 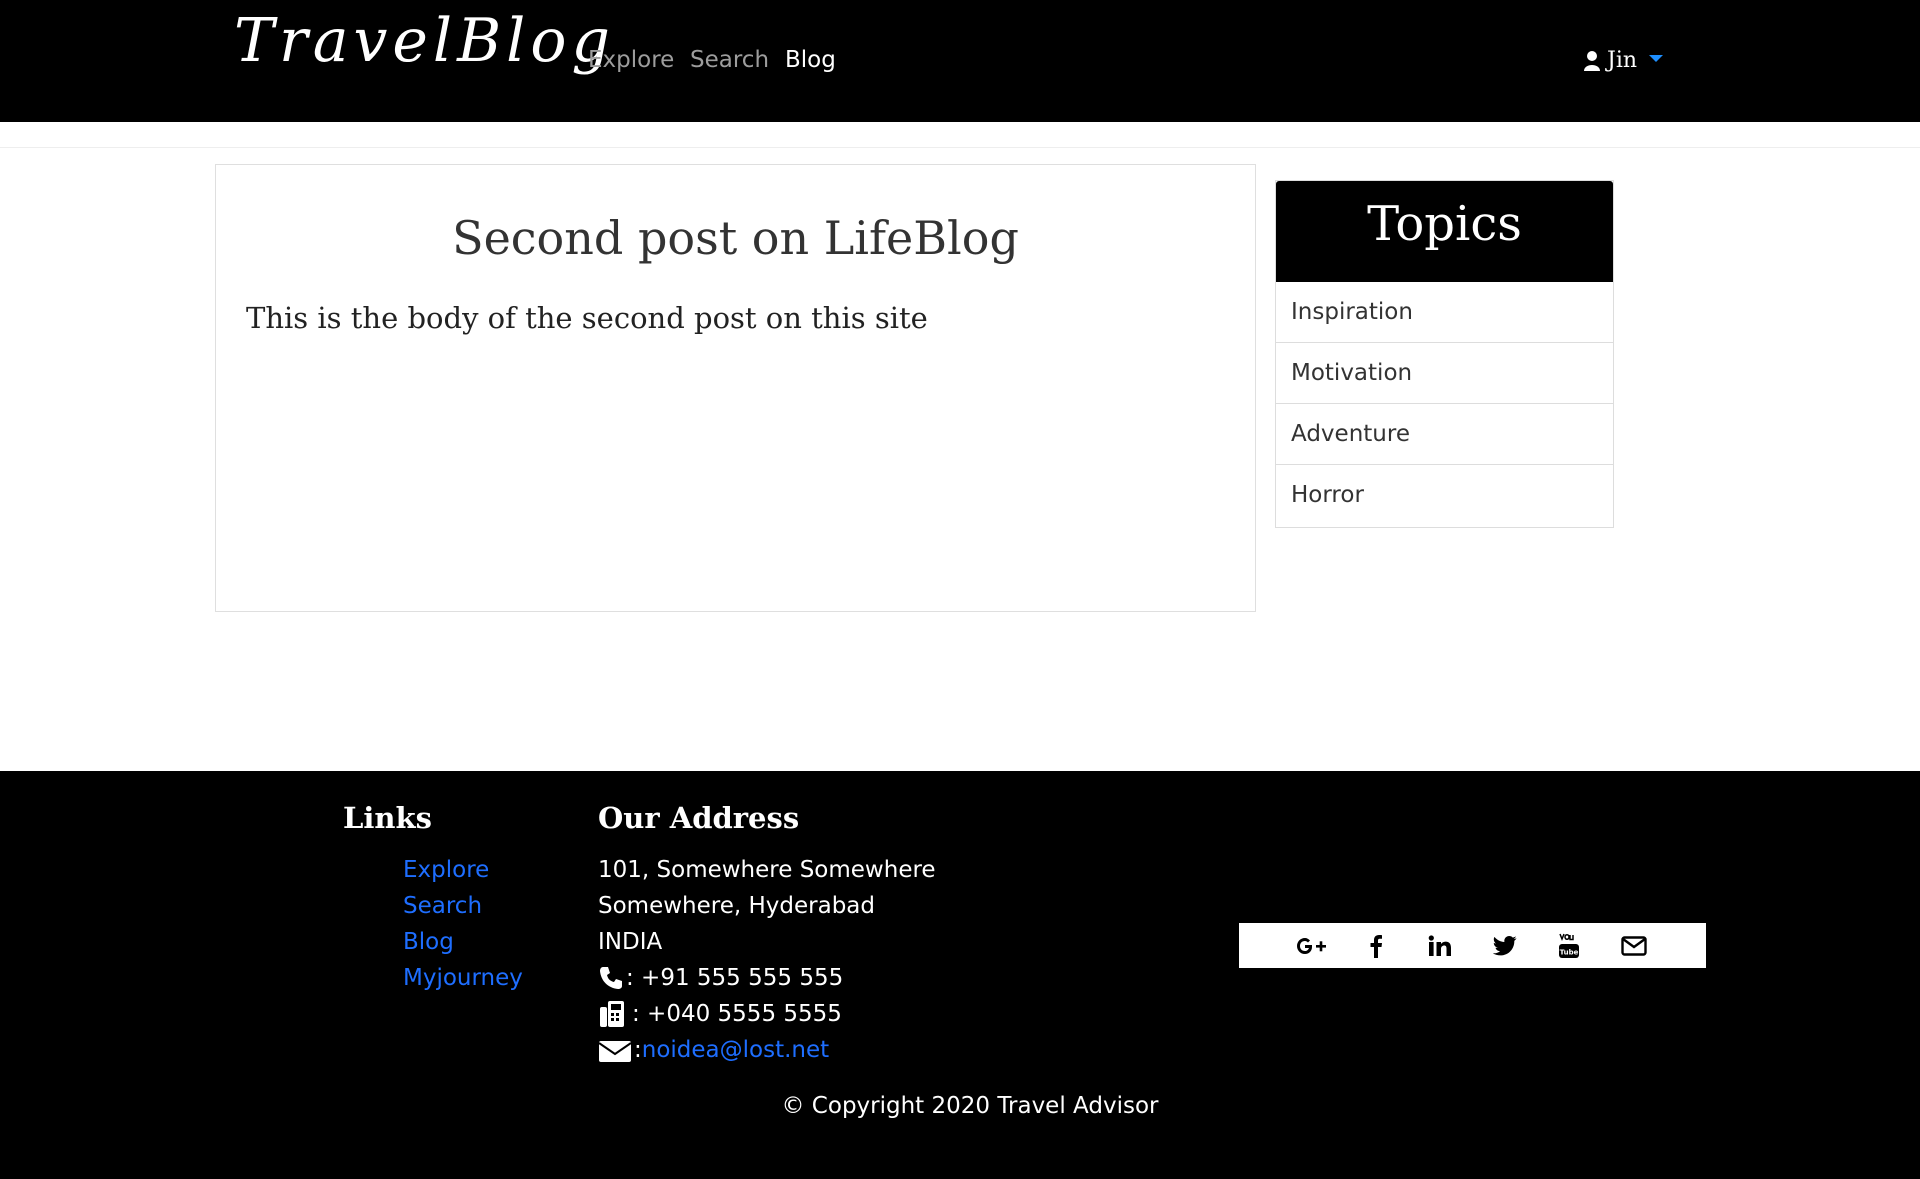 I want to click on google-plus-icon, so click(x=1311, y=946).